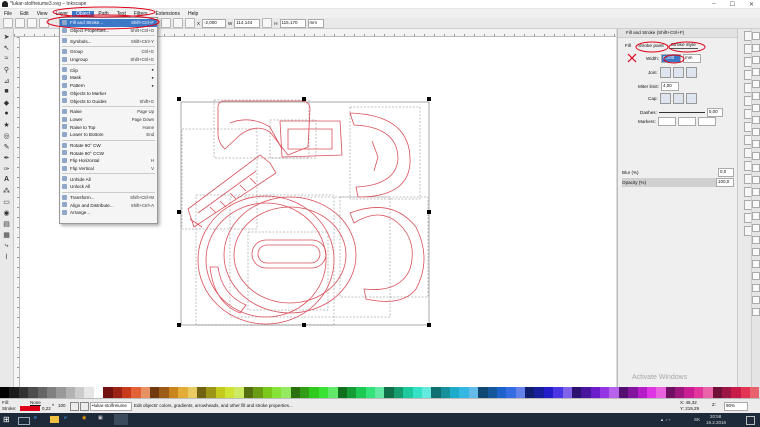 Image resolution: width=760 pixels, height=427 pixels. What do you see at coordinates (756, 228) in the screenshot?
I see `group-icon` at bounding box center [756, 228].